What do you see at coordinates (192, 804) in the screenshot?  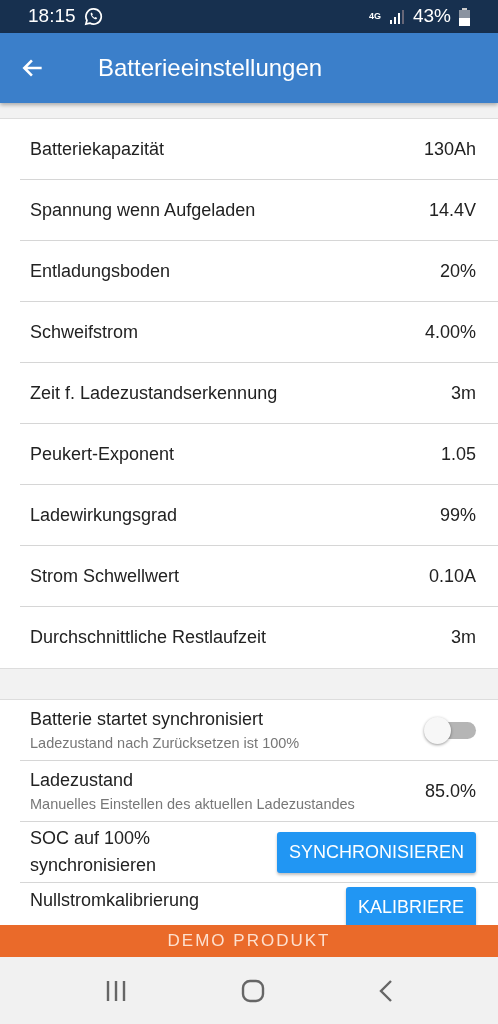 I see `setting-description: Manuelles Einstellen des aktuellen Ladezustandes` at bounding box center [192, 804].